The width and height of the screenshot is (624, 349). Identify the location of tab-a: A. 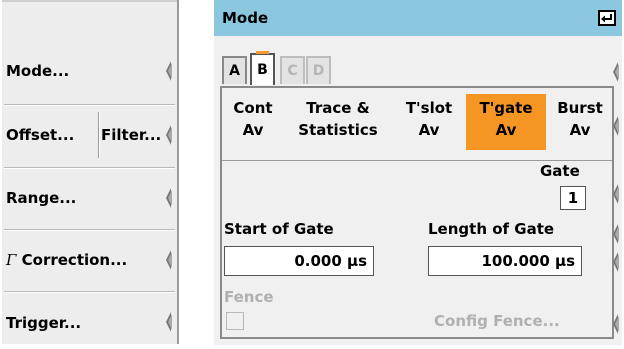
(234, 70).